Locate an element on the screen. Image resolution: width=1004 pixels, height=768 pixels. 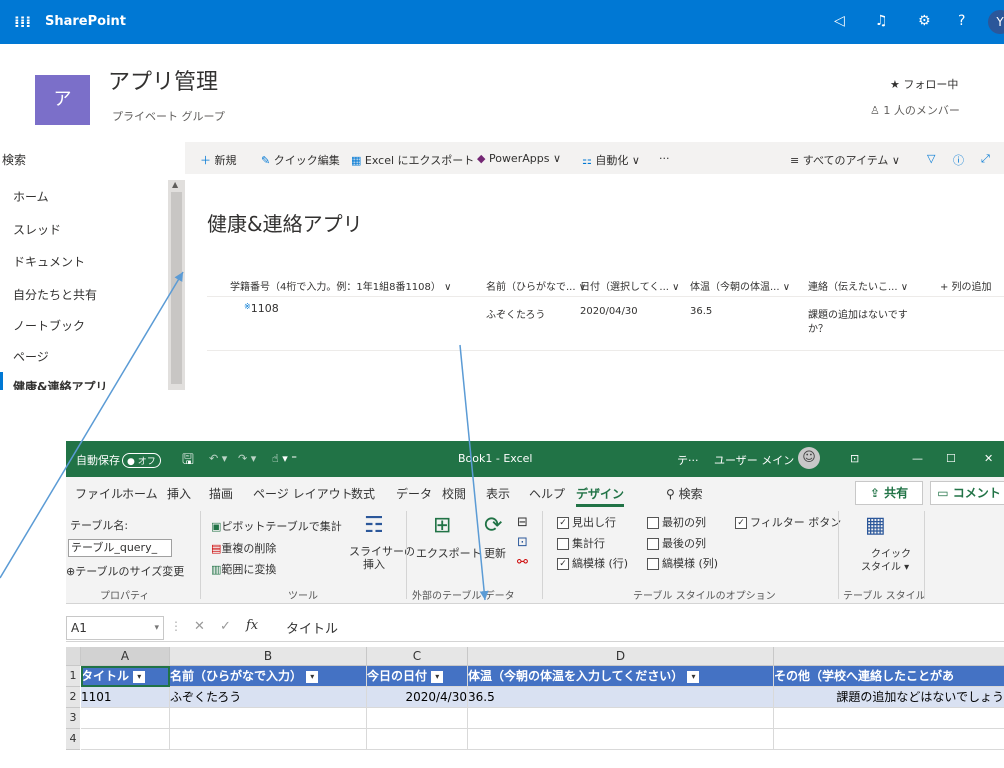
column-header-a: A is located at coordinates (125, 656).